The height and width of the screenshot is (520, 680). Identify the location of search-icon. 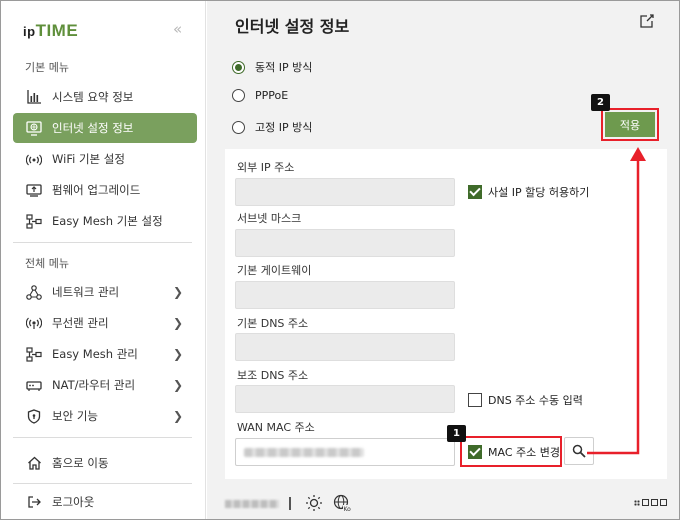
(579, 451).